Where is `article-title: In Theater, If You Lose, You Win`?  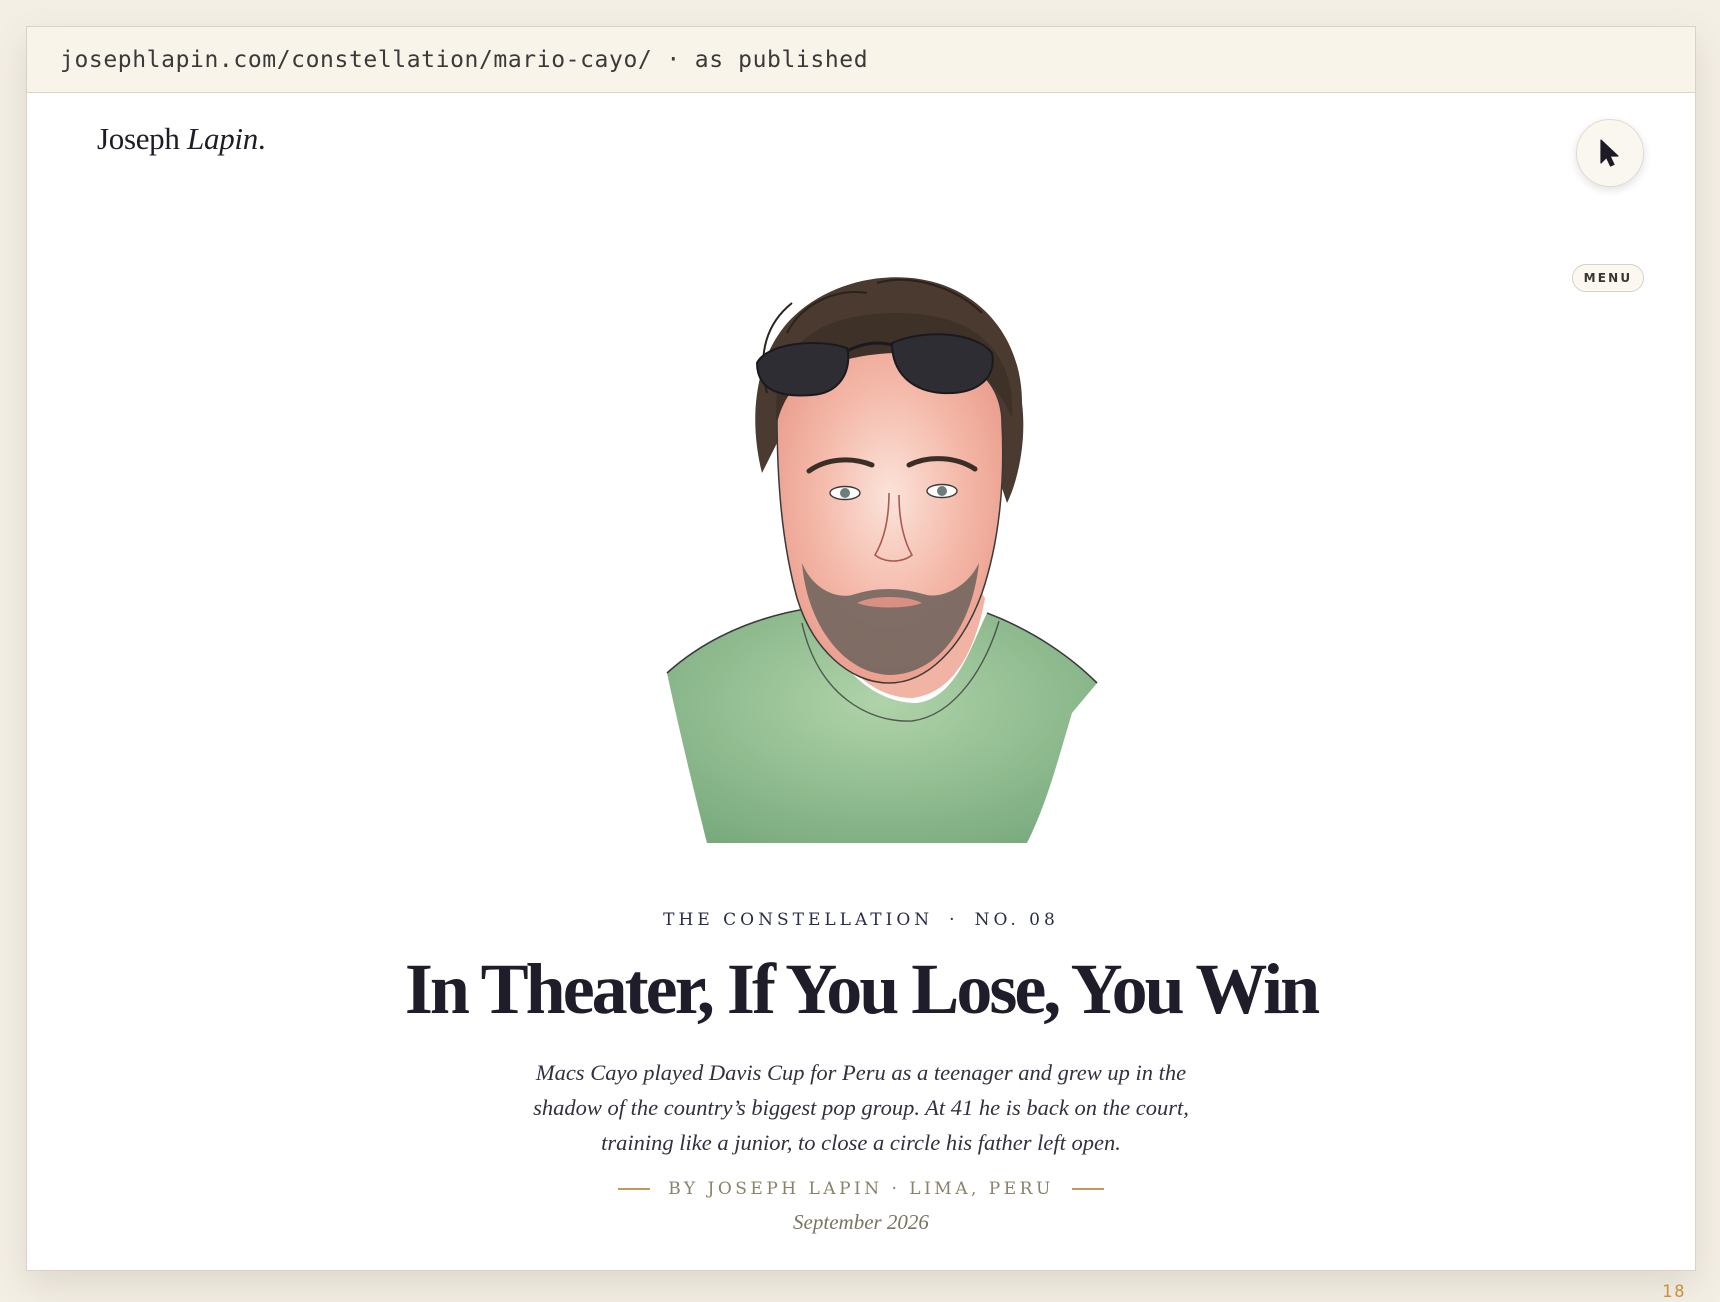
article-title: In Theater, If You Lose, You Win is located at coordinates (862, 989).